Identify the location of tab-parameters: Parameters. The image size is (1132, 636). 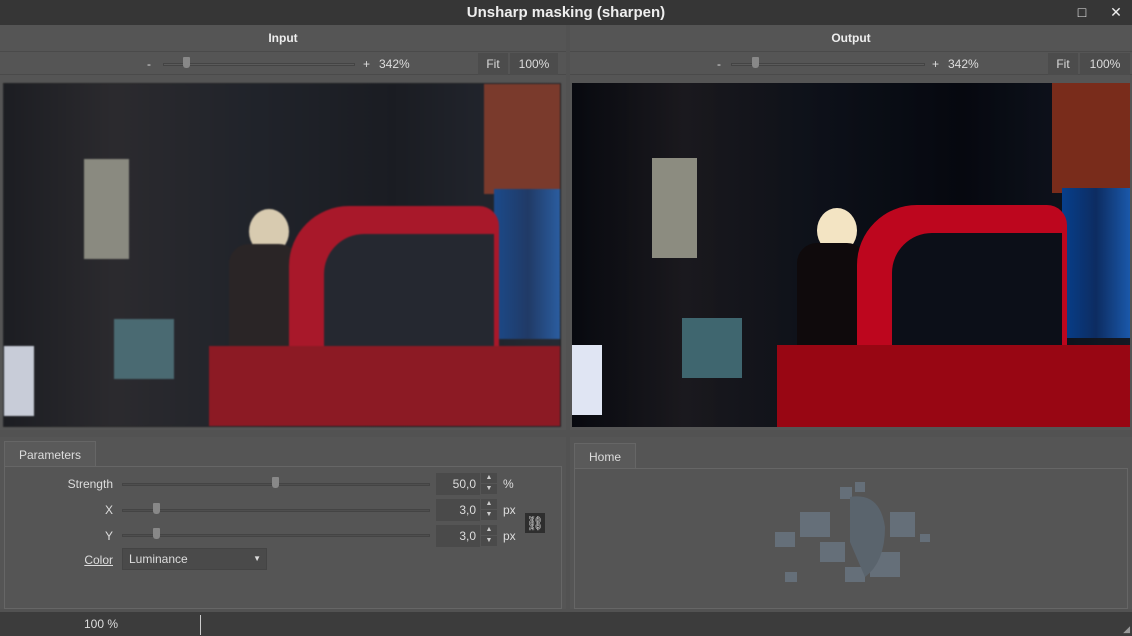
(50, 454).